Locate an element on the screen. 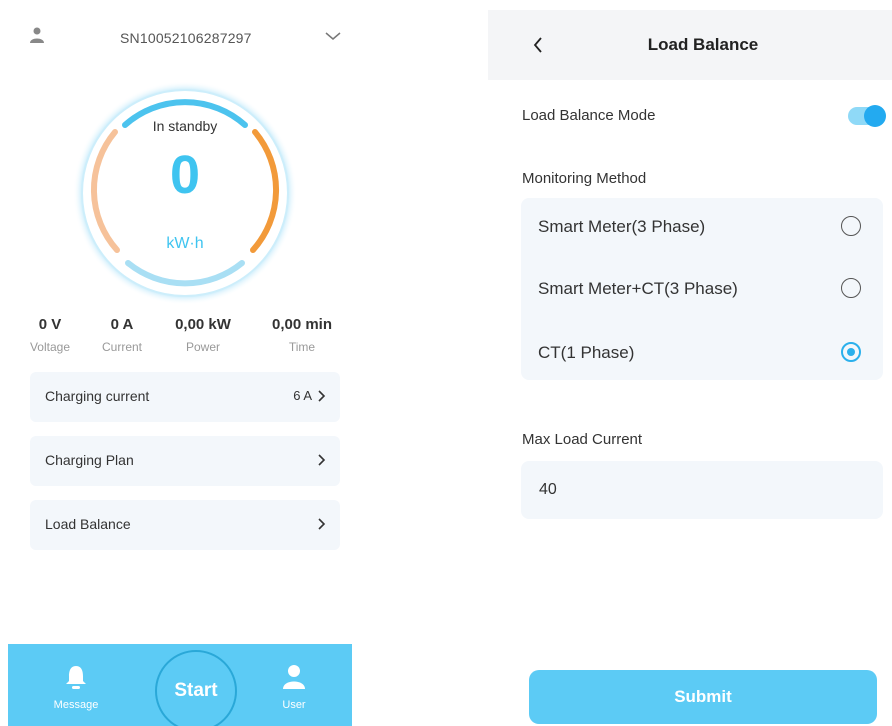  time-label: Time is located at coordinates (302, 347).